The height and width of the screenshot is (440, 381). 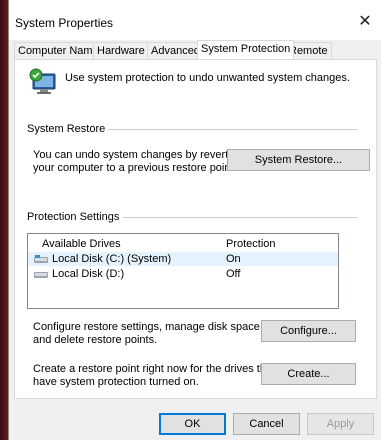 What do you see at coordinates (266, 424) in the screenshot?
I see `cancel-button: Cancel` at bounding box center [266, 424].